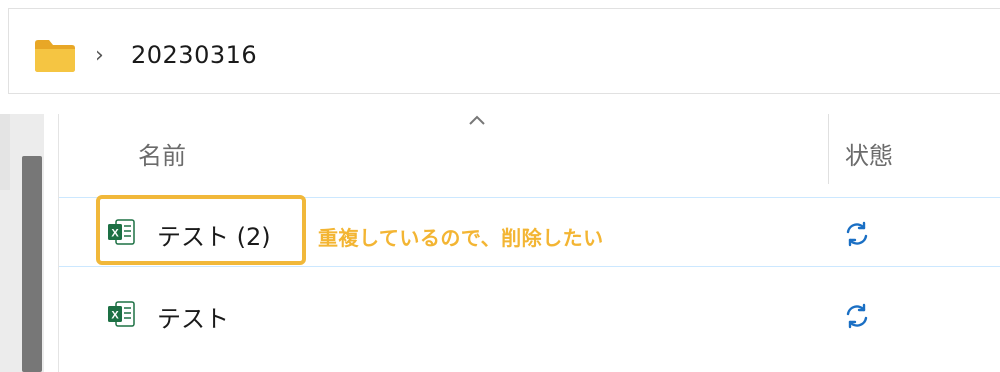 Image resolution: width=1000 pixels, height=372 pixels. Describe the element at coordinates (193, 316) in the screenshot. I see `file-name: テスト` at that location.